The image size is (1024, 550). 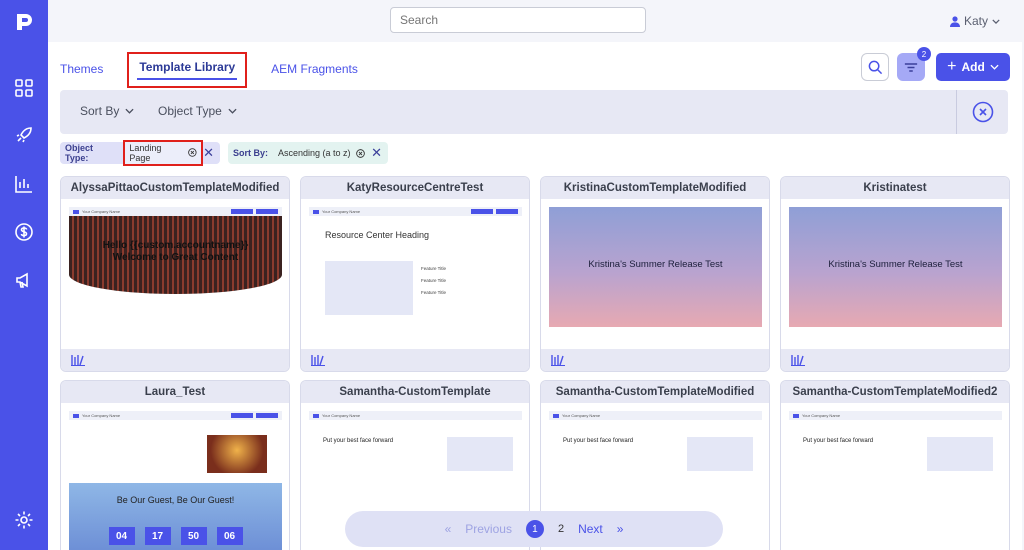 What do you see at coordinates (229, 536) in the screenshot?
I see `countdown-value: 06` at bounding box center [229, 536].